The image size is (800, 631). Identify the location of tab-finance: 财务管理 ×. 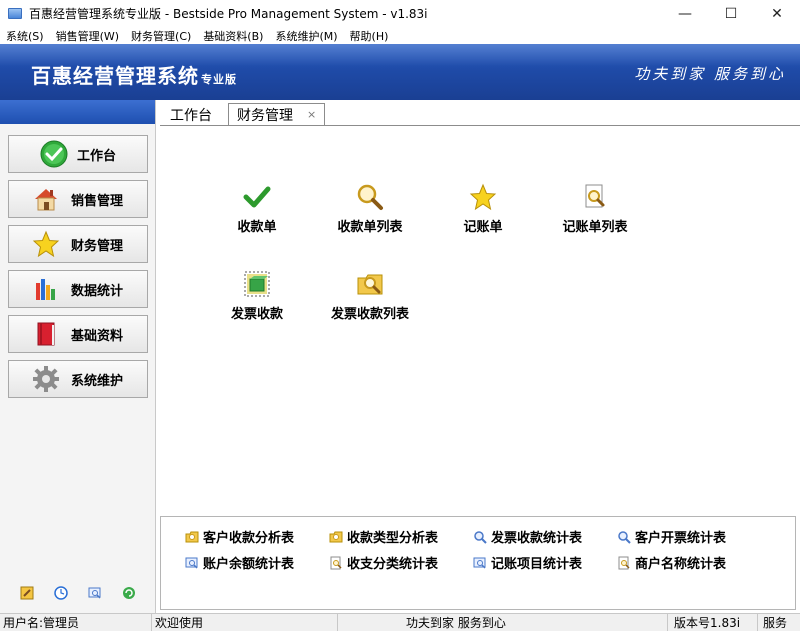
(277, 114).